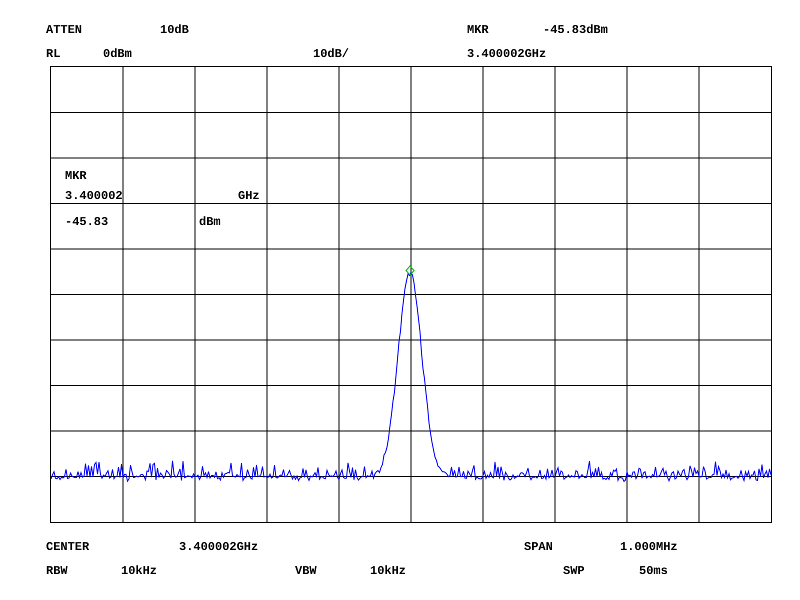  I want to click on setting-value: 1.000MHz, so click(649, 547).